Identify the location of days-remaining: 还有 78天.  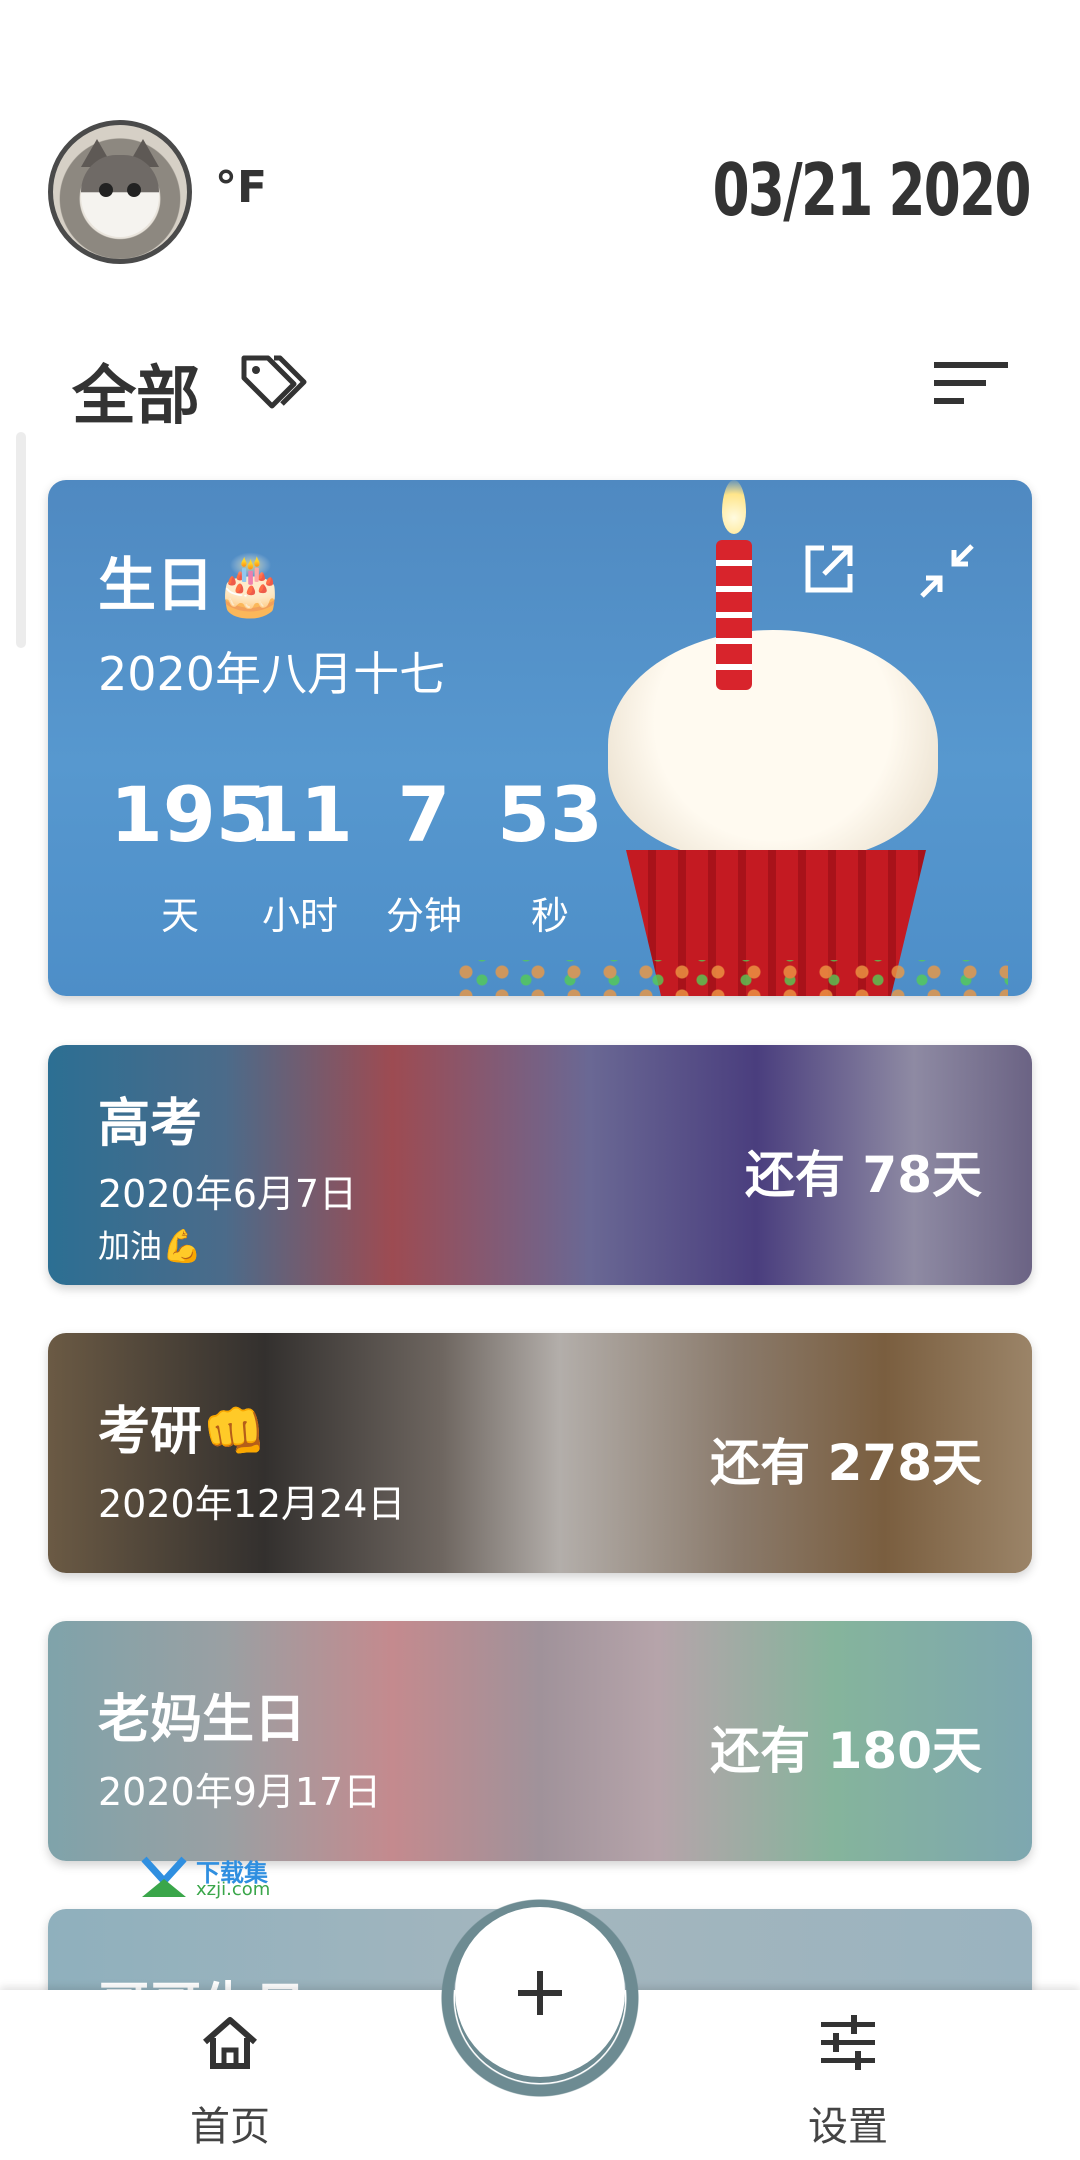
(863, 1175).